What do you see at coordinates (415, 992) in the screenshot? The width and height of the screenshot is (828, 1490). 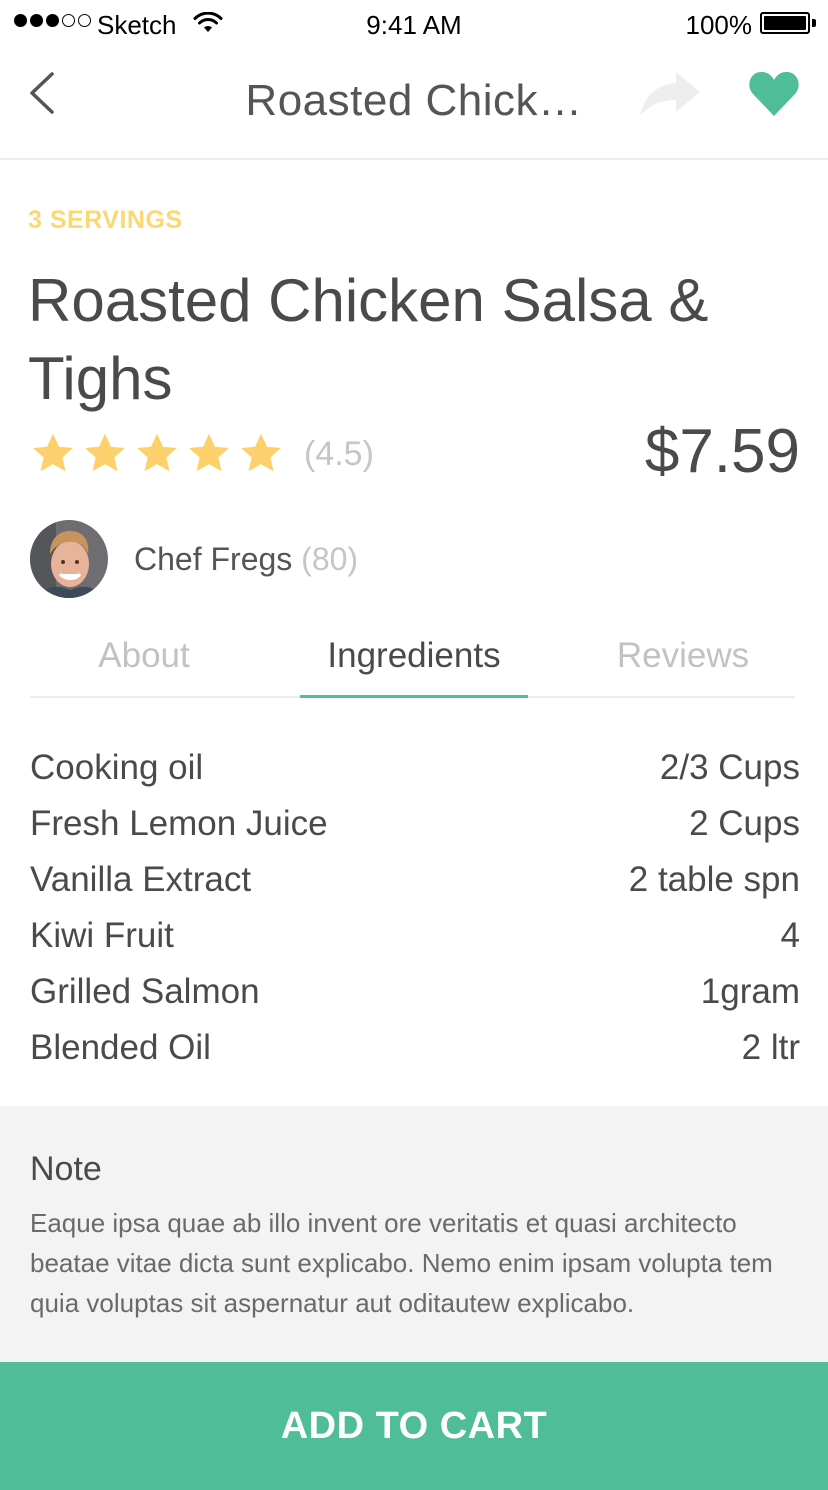 I see `list-item: Grilled Salmon 1gram` at bounding box center [415, 992].